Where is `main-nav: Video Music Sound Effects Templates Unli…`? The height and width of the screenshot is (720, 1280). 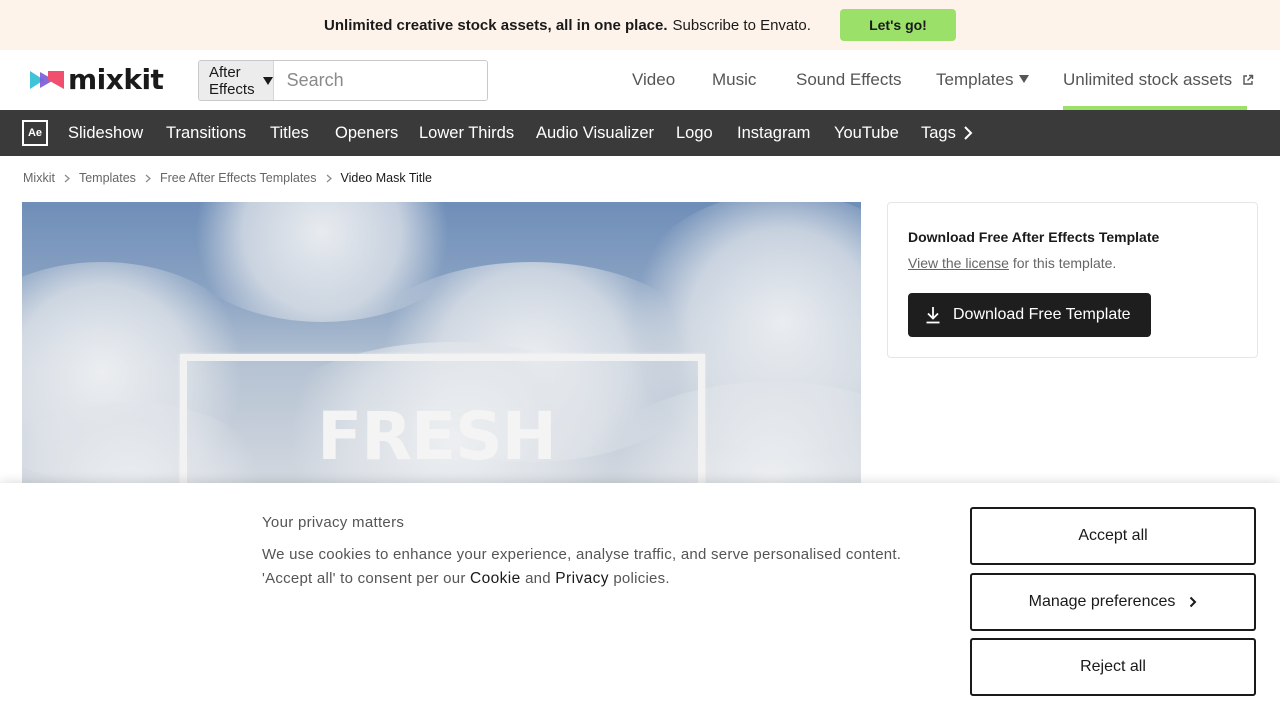 main-nav: Video Music Sound Effects Templates Unli… is located at coordinates (640, 80).